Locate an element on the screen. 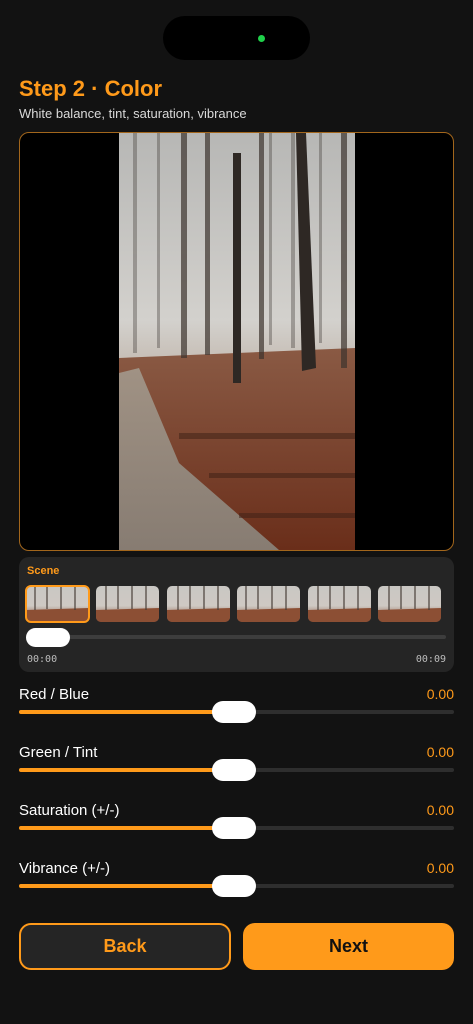  red-blue-slider: Red / Blue 0.00 is located at coordinates (236, 711).